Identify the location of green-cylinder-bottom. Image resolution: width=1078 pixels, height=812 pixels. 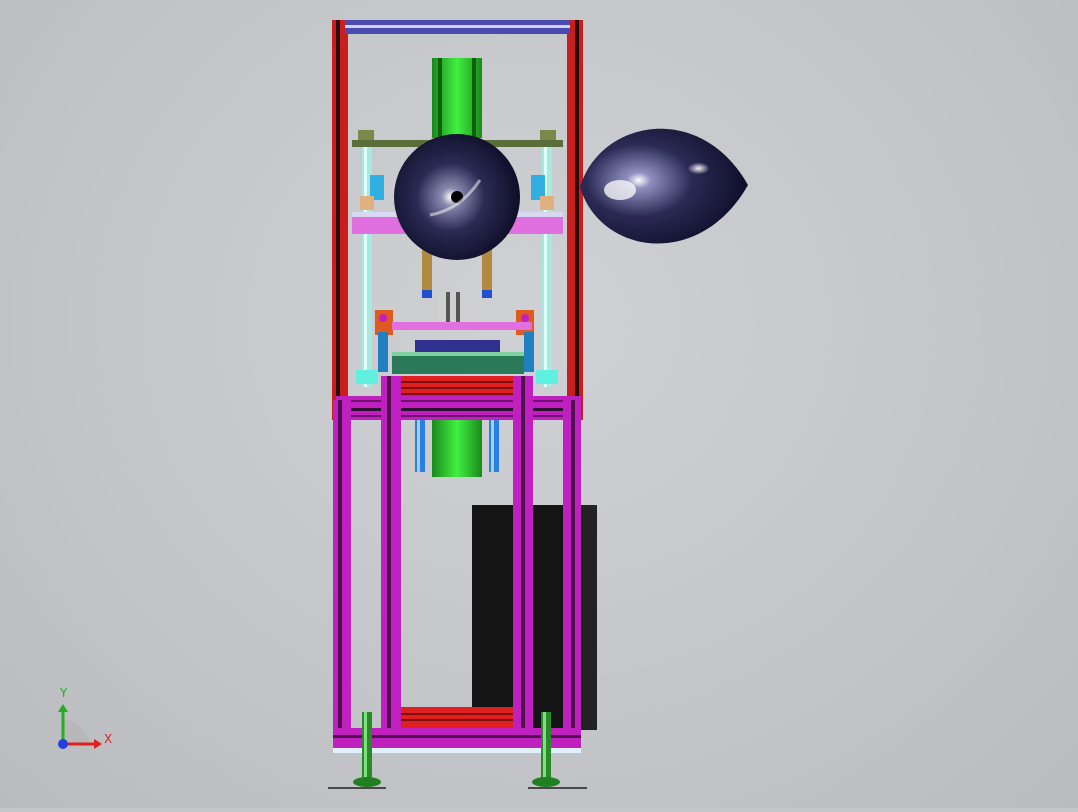
(457, 448).